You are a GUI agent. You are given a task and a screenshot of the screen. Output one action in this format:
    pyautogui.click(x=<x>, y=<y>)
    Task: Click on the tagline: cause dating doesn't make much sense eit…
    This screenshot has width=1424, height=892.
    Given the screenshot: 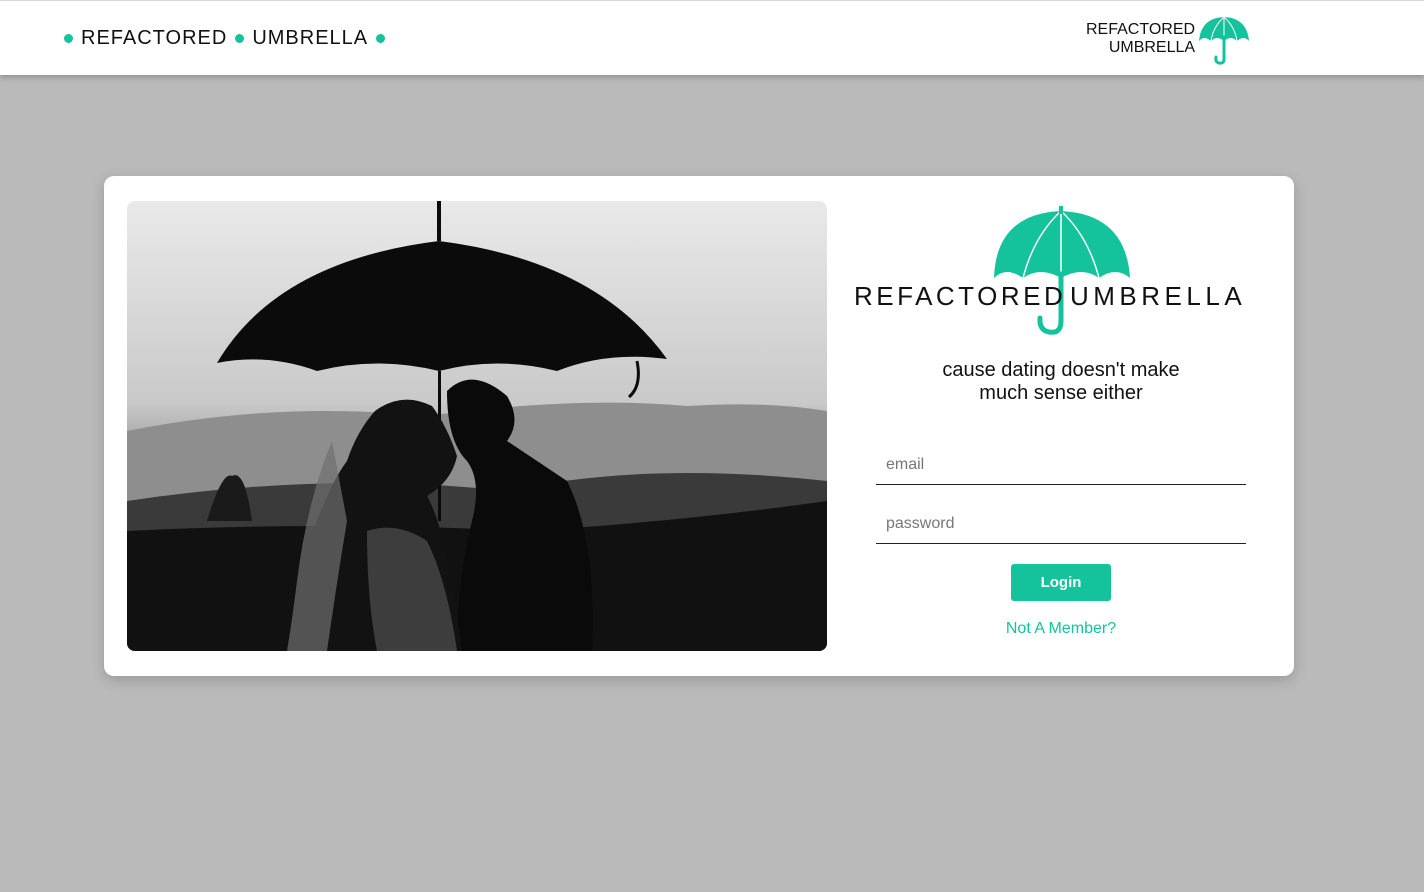 What is the action you would take?
    pyautogui.click(x=1061, y=382)
    